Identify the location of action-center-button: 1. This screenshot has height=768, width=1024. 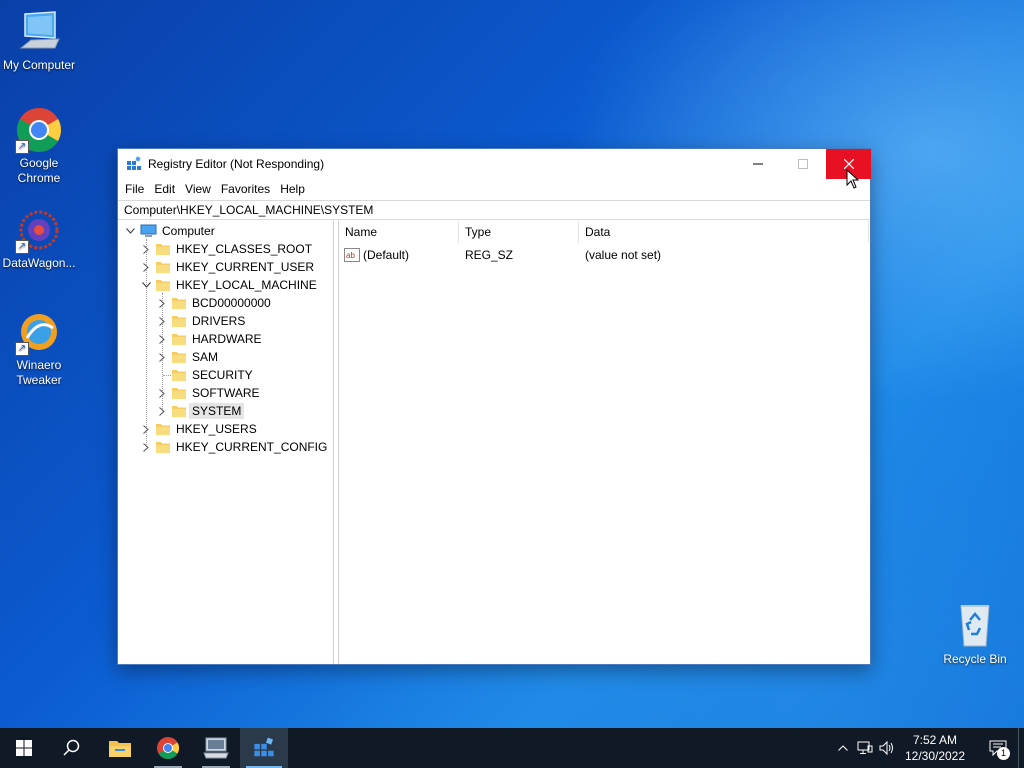
(998, 748).